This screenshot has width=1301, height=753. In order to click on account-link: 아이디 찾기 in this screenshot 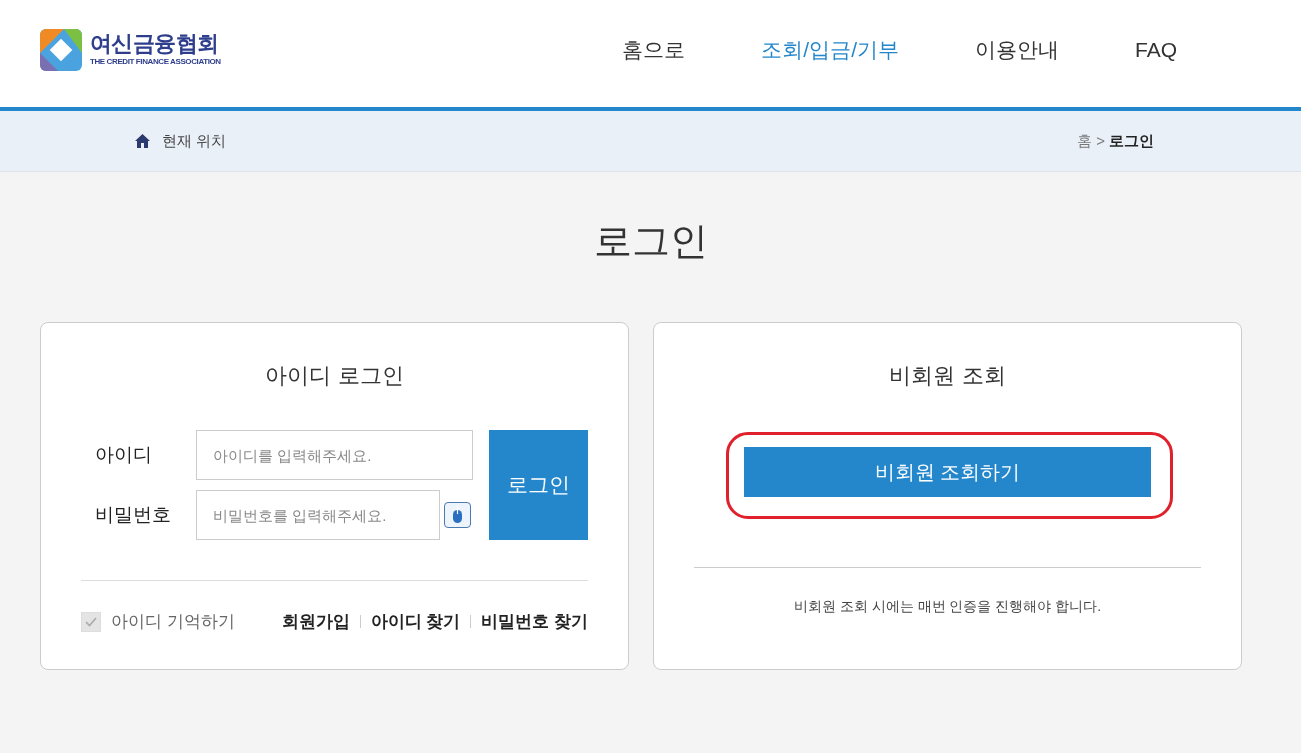, I will do `click(415, 622)`.